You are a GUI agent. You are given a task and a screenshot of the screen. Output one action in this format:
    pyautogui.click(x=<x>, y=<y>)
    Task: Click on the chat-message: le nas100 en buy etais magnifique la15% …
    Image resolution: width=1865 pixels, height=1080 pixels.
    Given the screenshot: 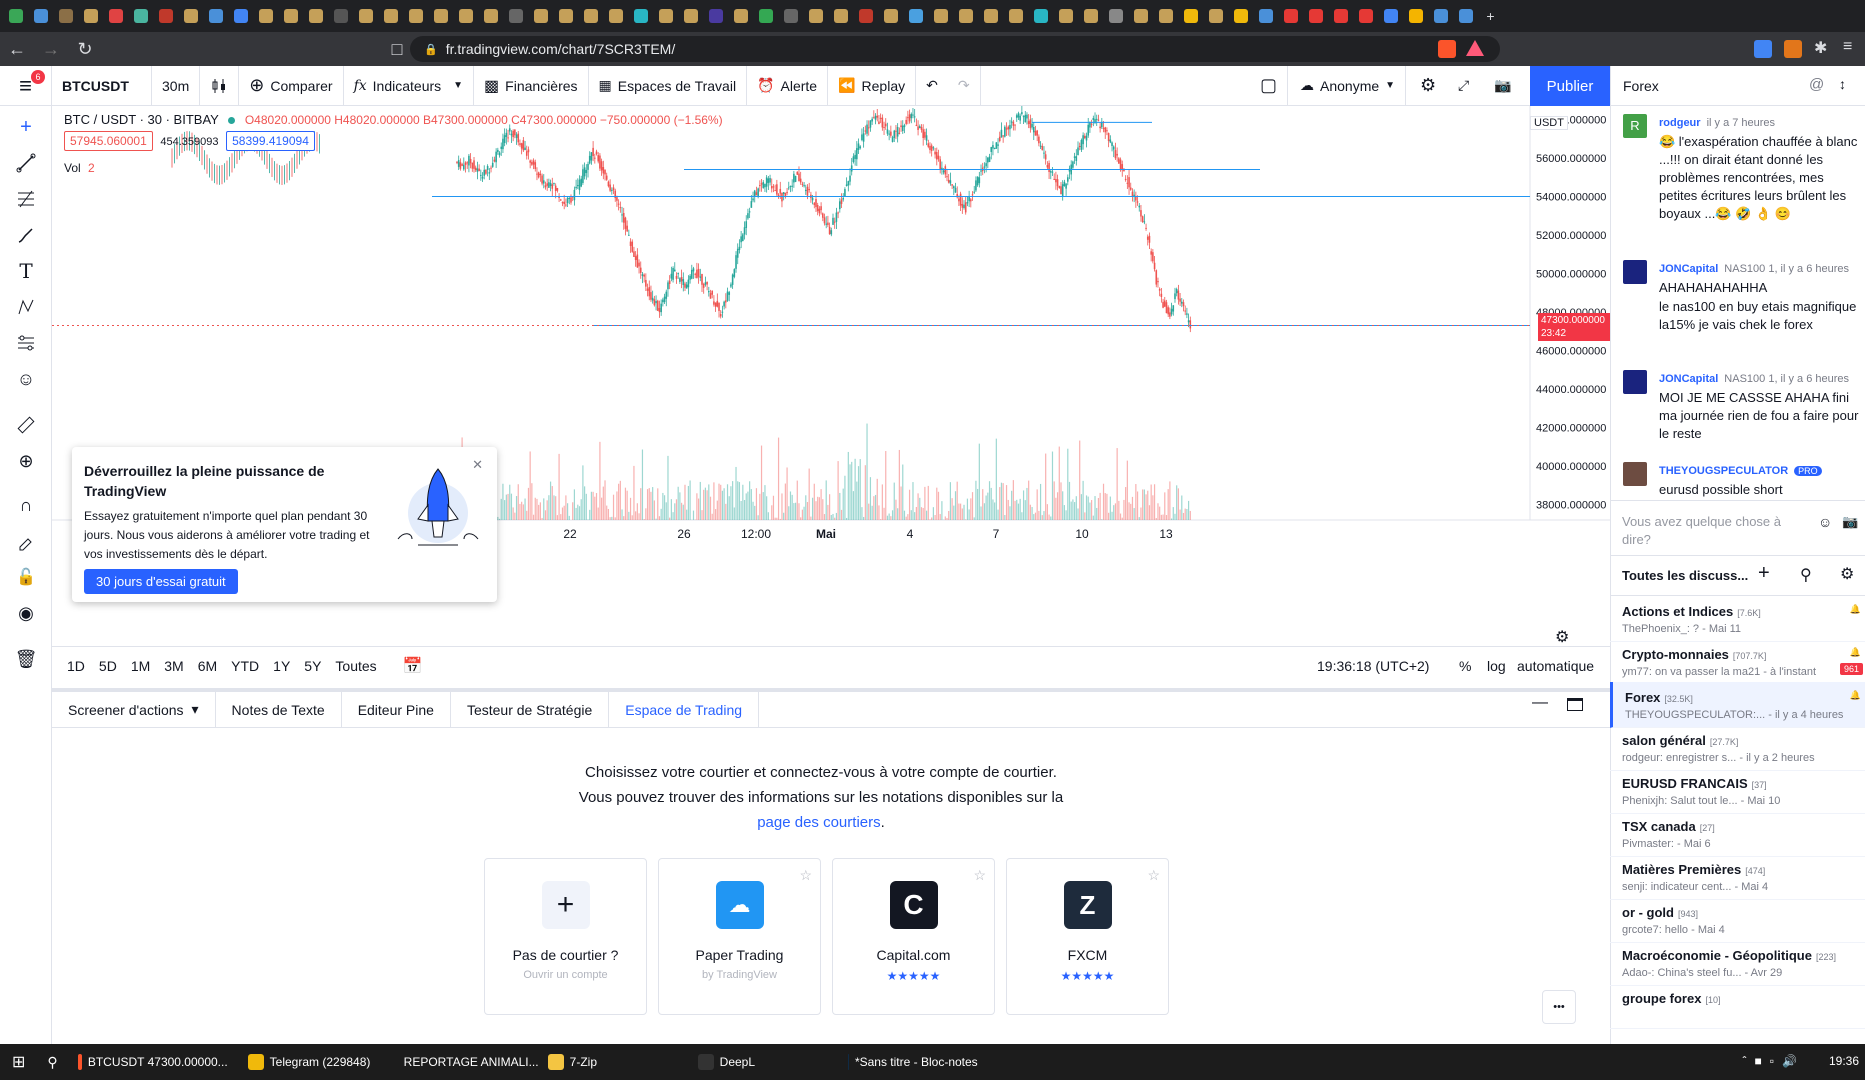 What is the action you would take?
    pyautogui.click(x=1743, y=316)
    